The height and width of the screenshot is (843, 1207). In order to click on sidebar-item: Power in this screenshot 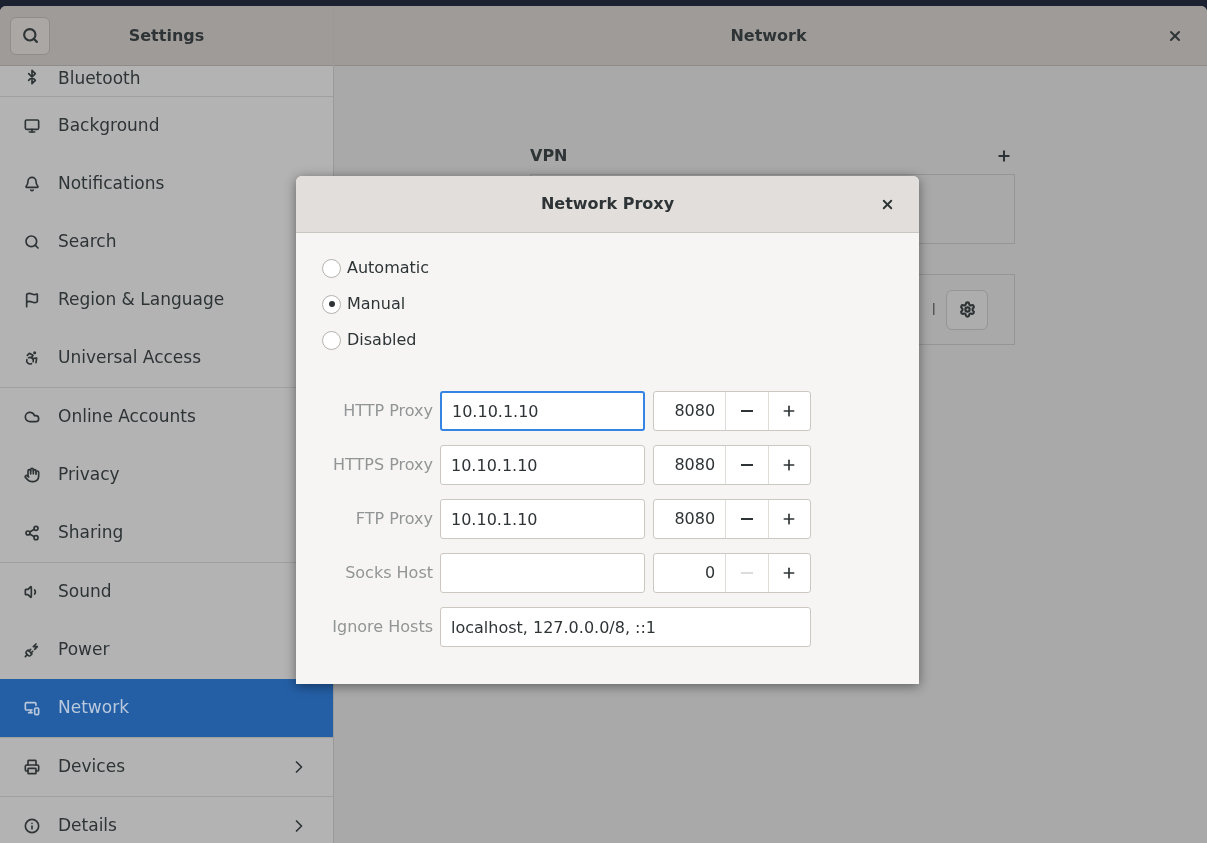, I will do `click(166, 650)`.